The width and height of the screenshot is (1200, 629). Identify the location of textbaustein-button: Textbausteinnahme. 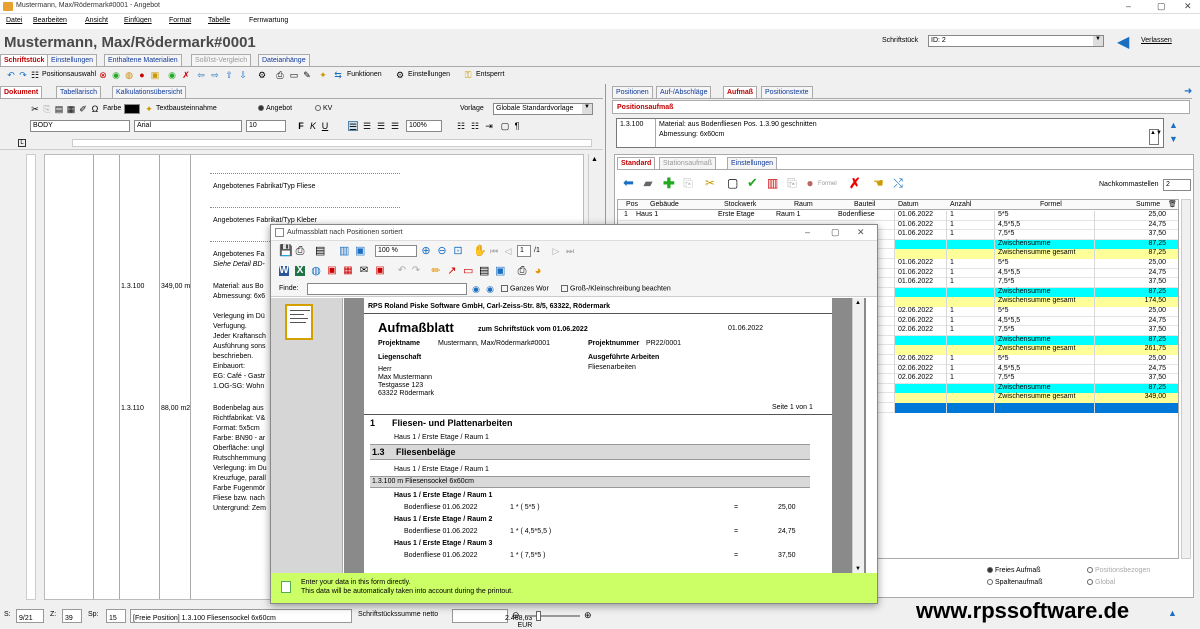
(186, 108).